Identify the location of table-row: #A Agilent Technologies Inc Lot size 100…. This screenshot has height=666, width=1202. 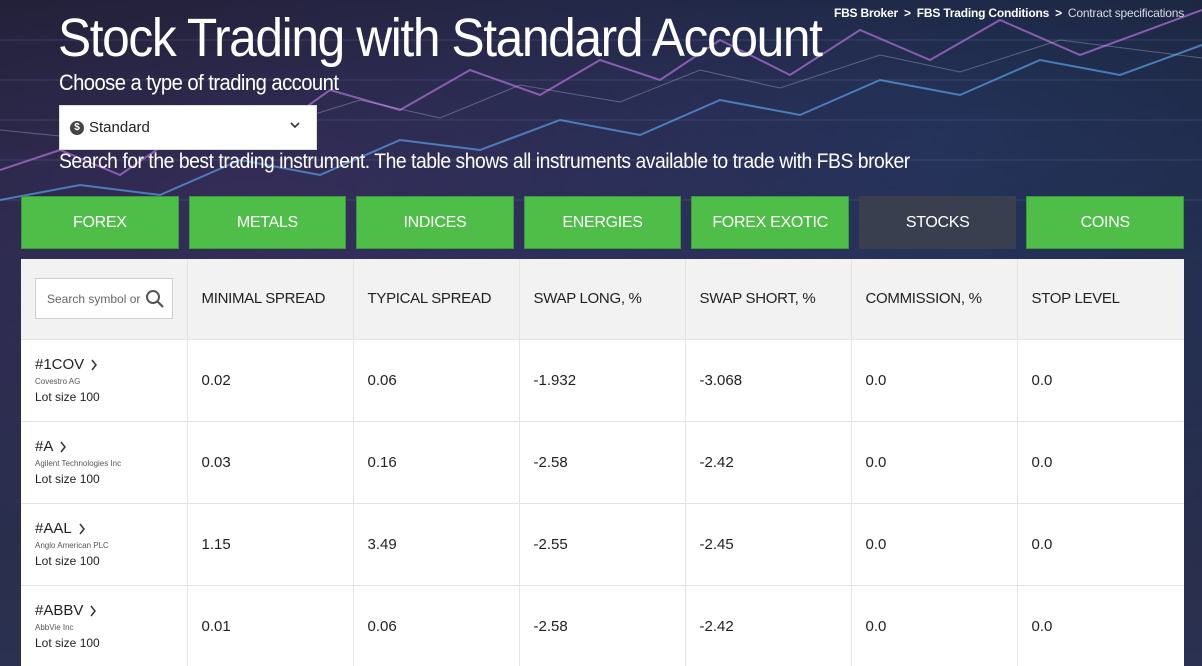
(602, 461).